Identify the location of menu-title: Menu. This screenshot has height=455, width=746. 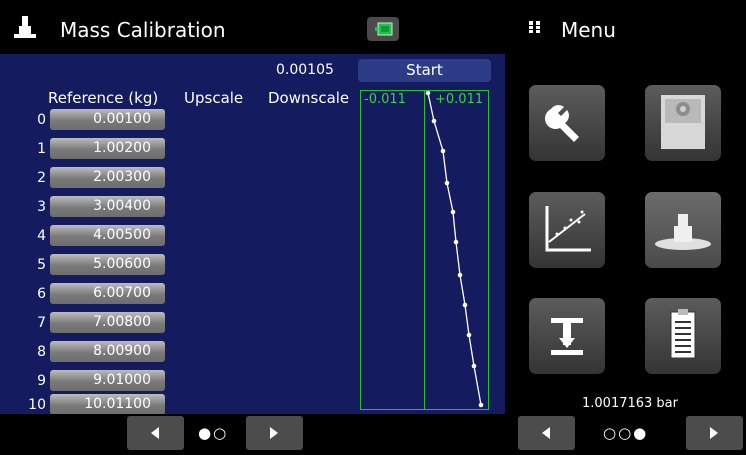
(588, 30).